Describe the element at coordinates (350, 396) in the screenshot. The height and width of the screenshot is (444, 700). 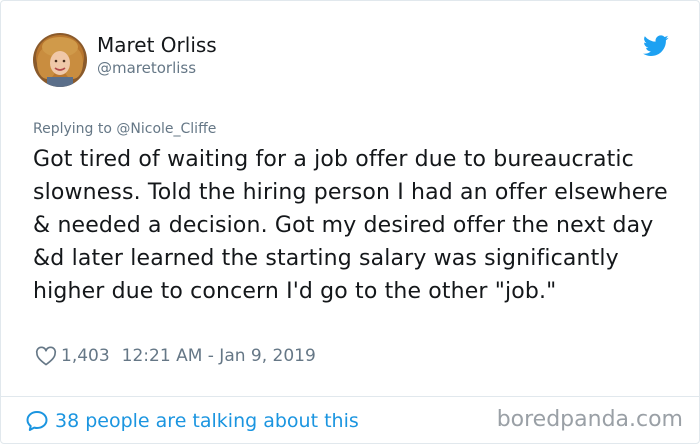
I see `divider` at that location.